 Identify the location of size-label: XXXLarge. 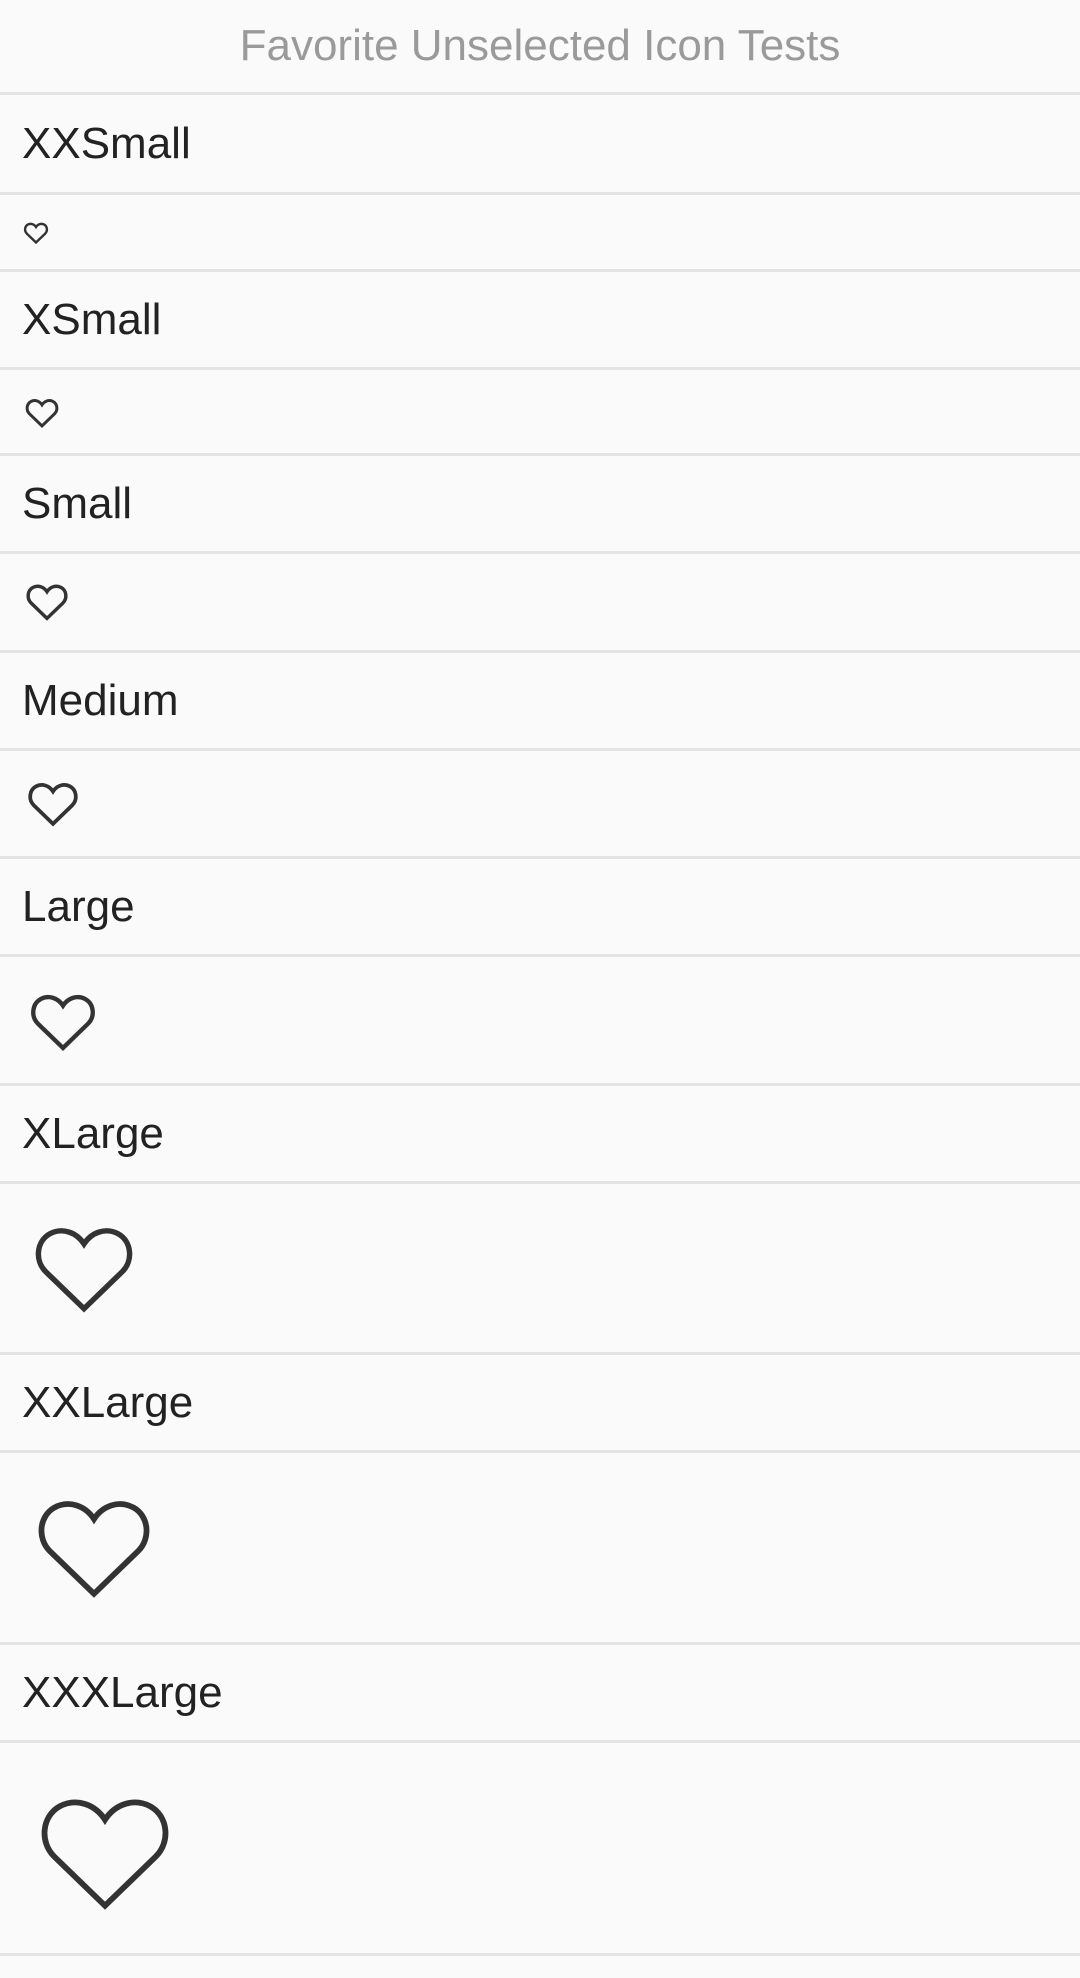
(122, 1692).